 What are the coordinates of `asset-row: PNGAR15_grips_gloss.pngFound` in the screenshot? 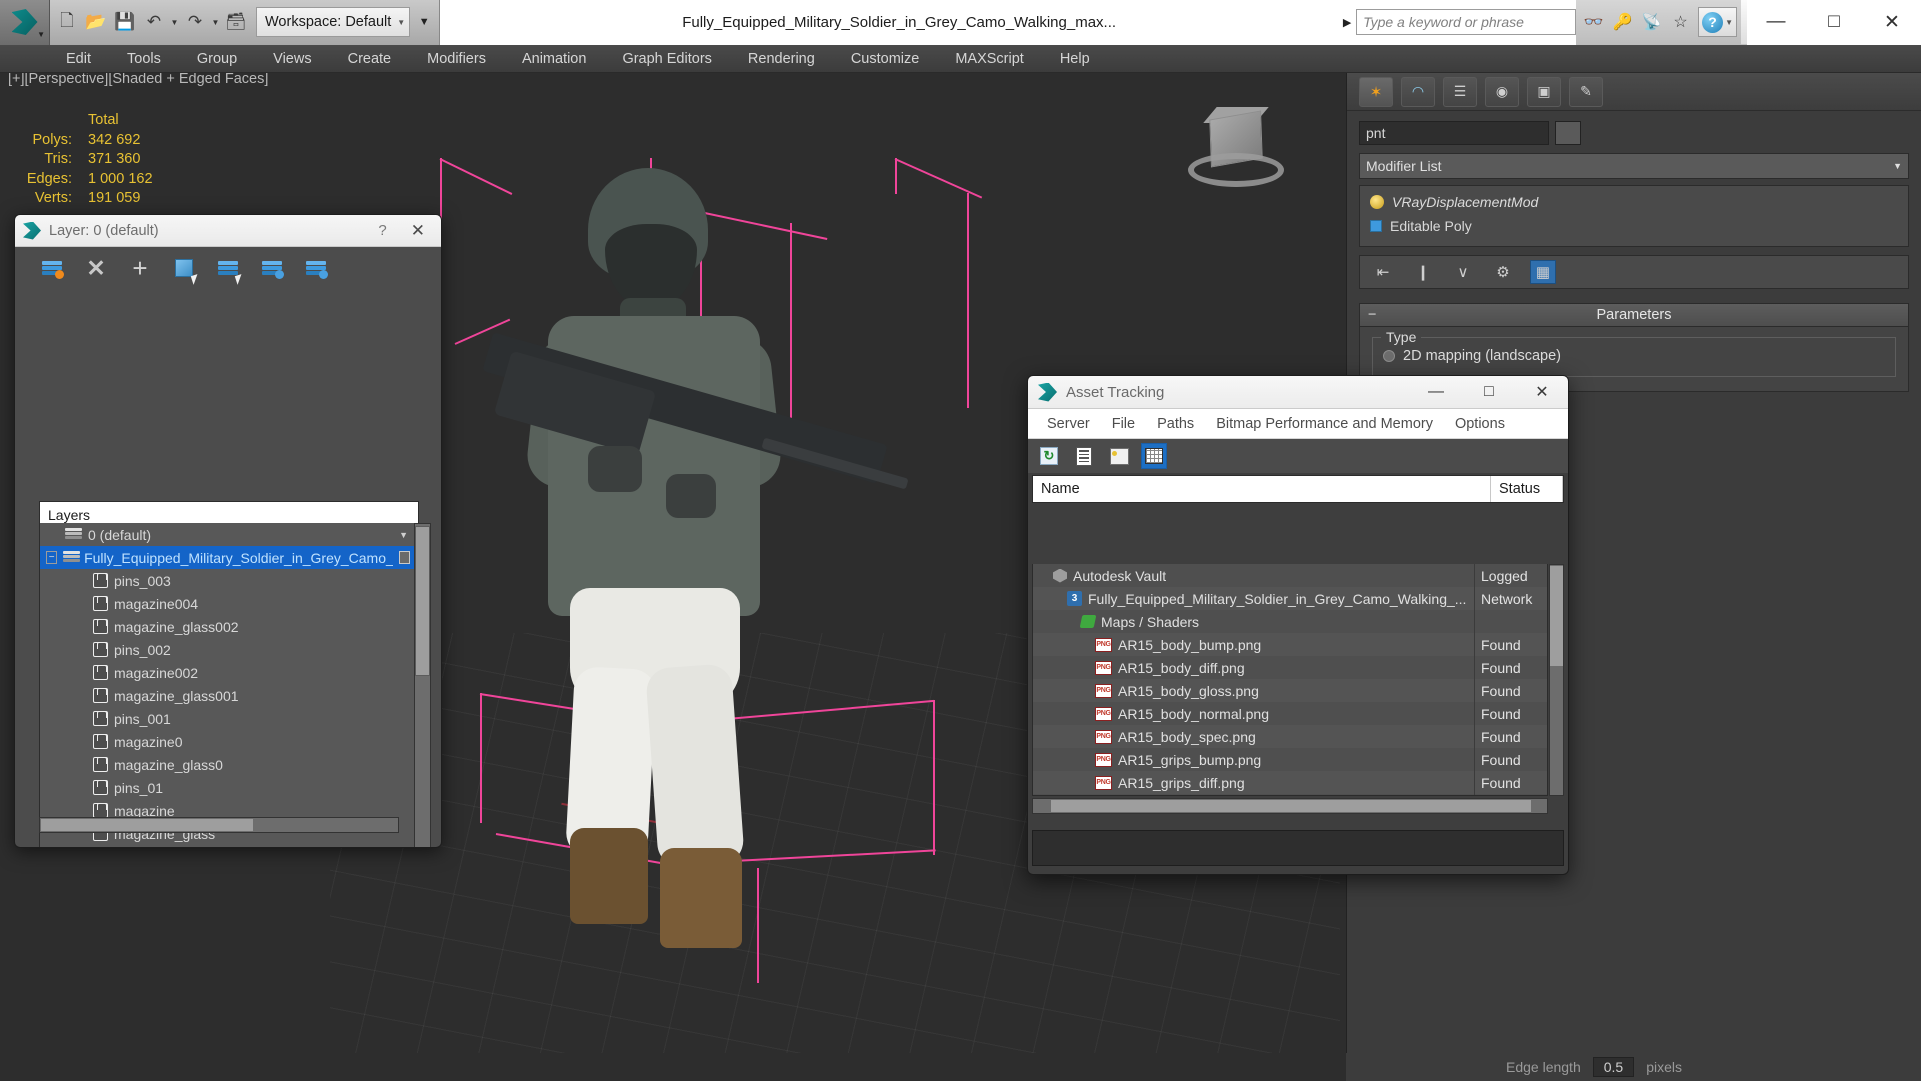 It's located at (1290, 794).